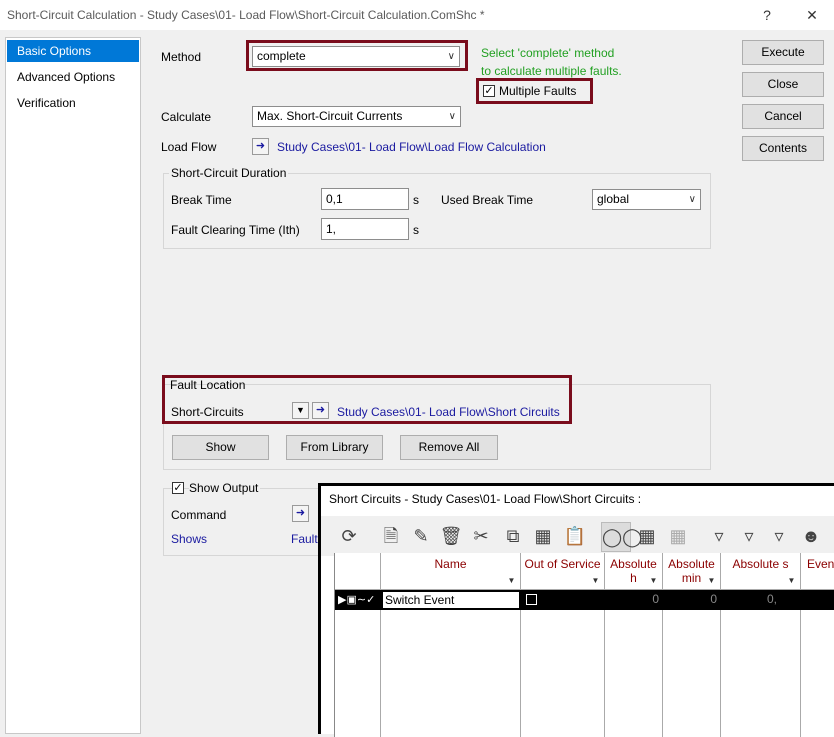 The width and height of the screenshot is (834, 737). Describe the element at coordinates (304, 539) in the screenshot. I see `shows-value: Fault` at that location.